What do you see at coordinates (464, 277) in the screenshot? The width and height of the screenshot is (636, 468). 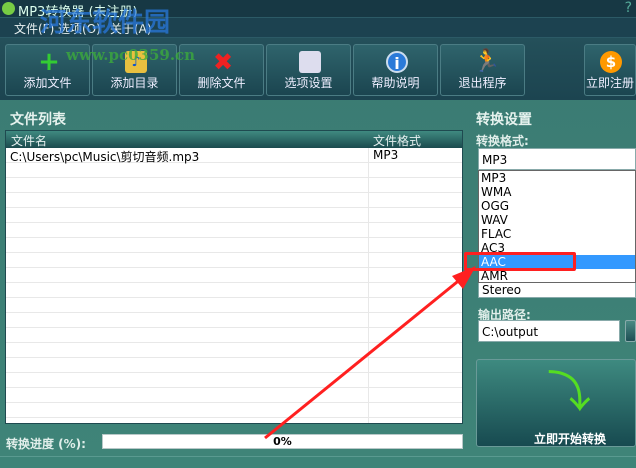 I see `arrow-head` at bounding box center [464, 277].